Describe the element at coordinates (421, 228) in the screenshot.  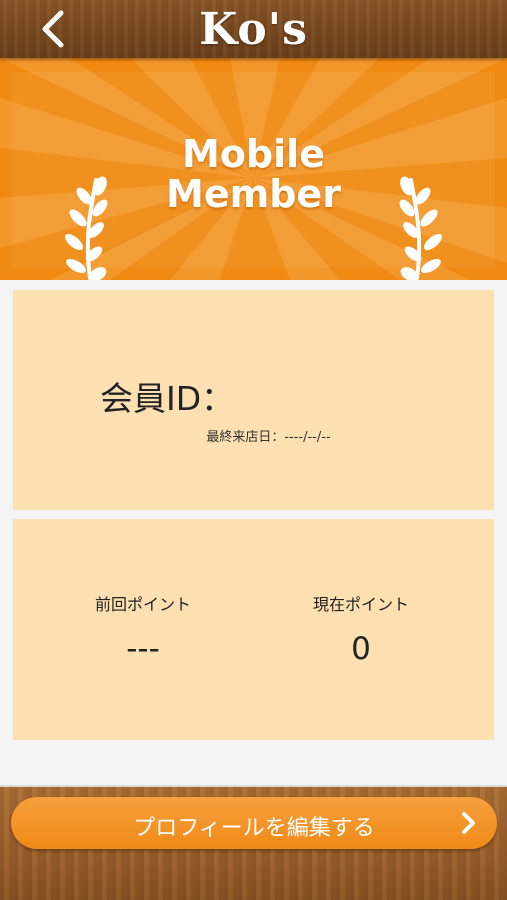
I see `laurel-right-icon` at that location.